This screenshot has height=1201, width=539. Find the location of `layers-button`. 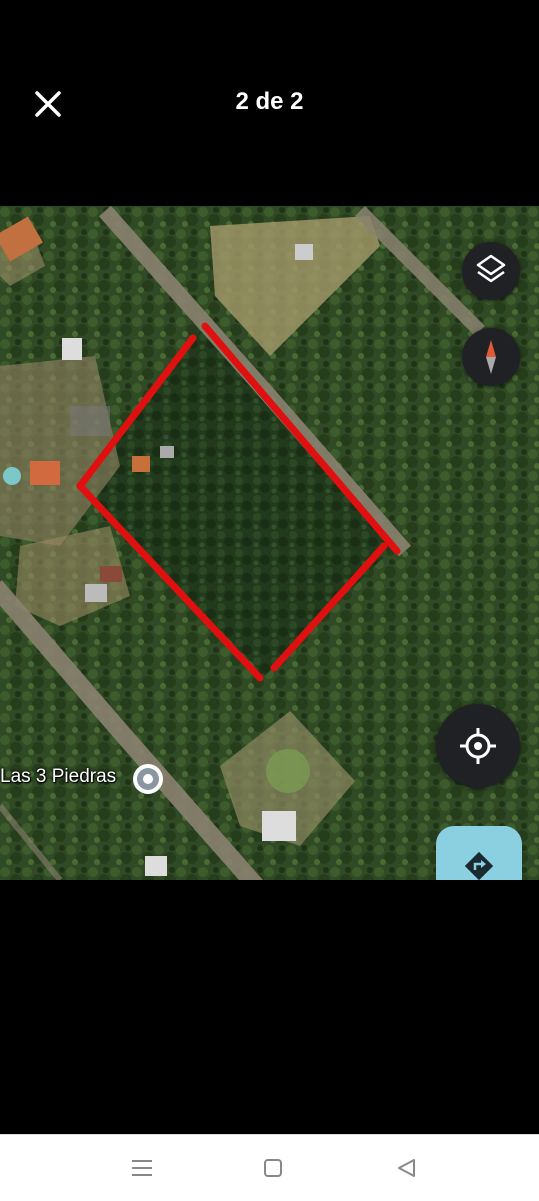

layers-button is located at coordinates (491, 271).